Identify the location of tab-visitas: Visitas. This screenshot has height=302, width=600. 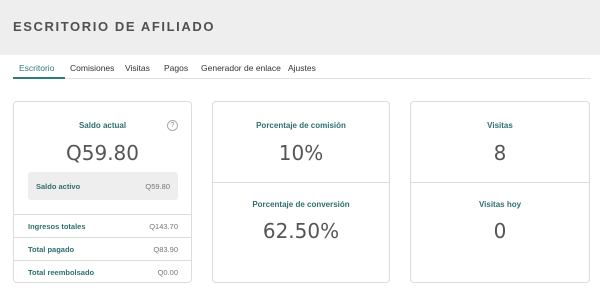
(137, 68).